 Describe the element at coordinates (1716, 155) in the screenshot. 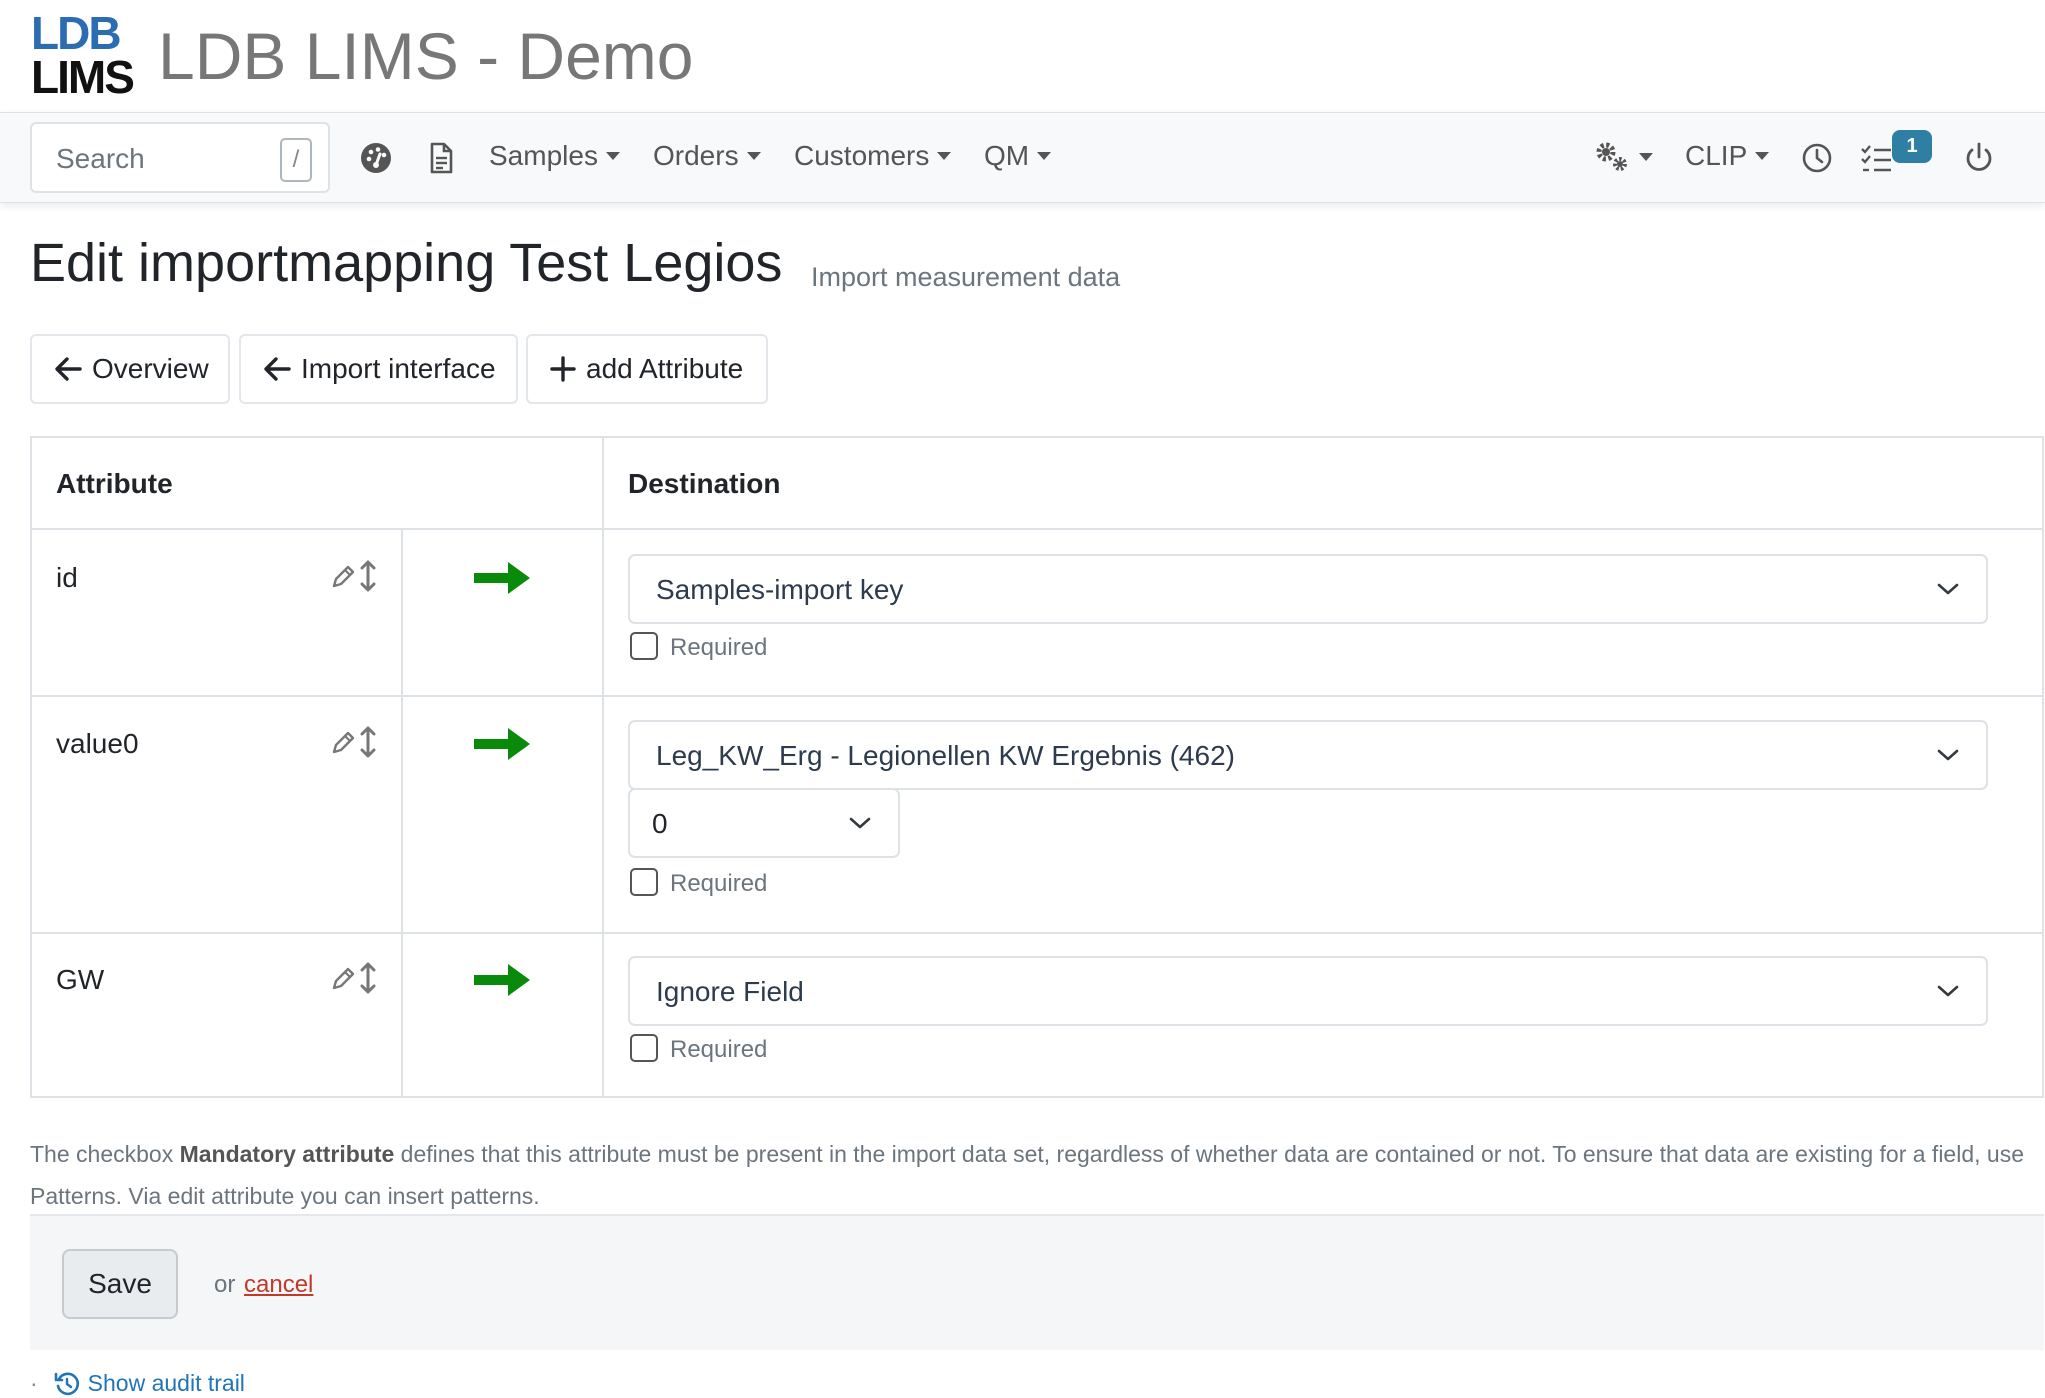

I see `clip-label: CLIP` at that location.